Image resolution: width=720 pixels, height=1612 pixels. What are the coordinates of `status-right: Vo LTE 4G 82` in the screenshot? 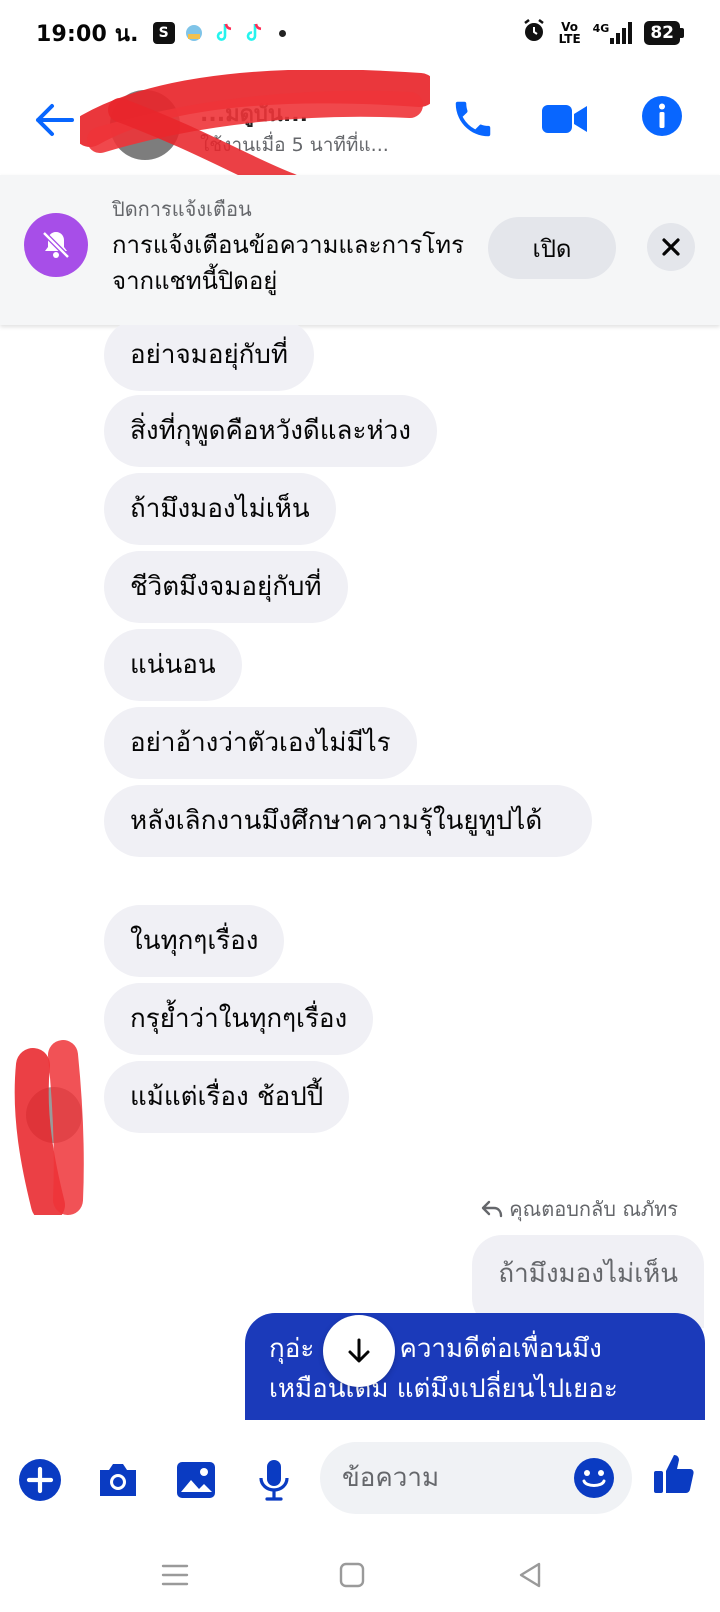 It's located at (602, 33).